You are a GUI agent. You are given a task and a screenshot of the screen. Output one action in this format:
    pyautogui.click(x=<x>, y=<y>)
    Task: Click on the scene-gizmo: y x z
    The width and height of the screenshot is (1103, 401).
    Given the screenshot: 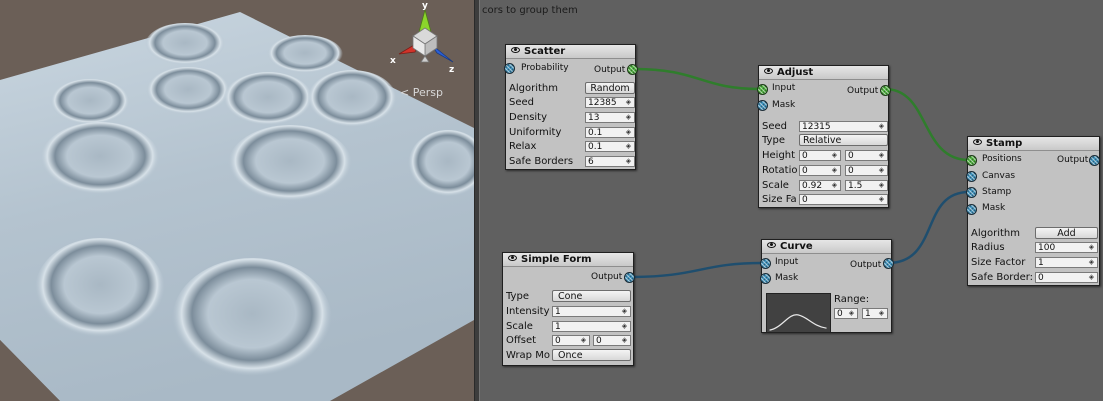 What is the action you would take?
    pyautogui.click(x=425, y=40)
    